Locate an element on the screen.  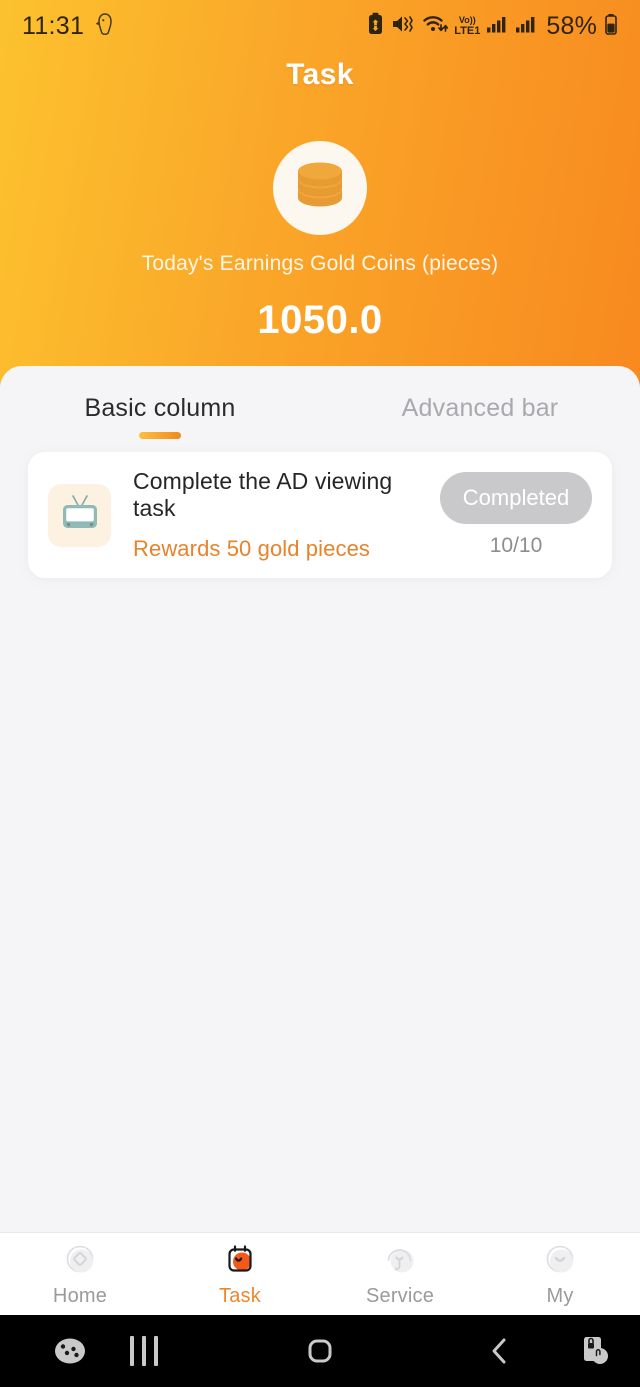
home-diamond-icon is located at coordinates (80, 1260).